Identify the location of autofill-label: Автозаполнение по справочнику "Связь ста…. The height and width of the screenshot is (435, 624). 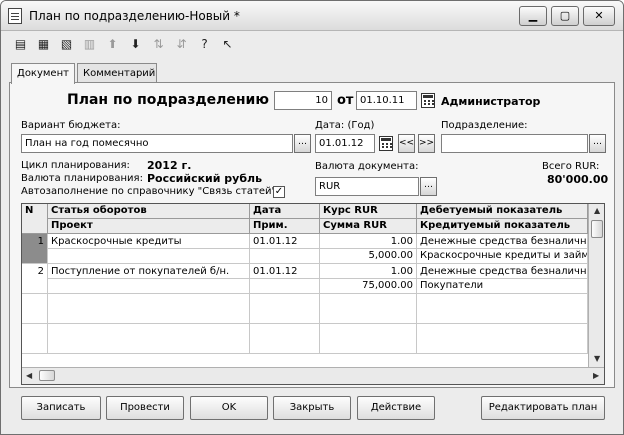
(150, 191).